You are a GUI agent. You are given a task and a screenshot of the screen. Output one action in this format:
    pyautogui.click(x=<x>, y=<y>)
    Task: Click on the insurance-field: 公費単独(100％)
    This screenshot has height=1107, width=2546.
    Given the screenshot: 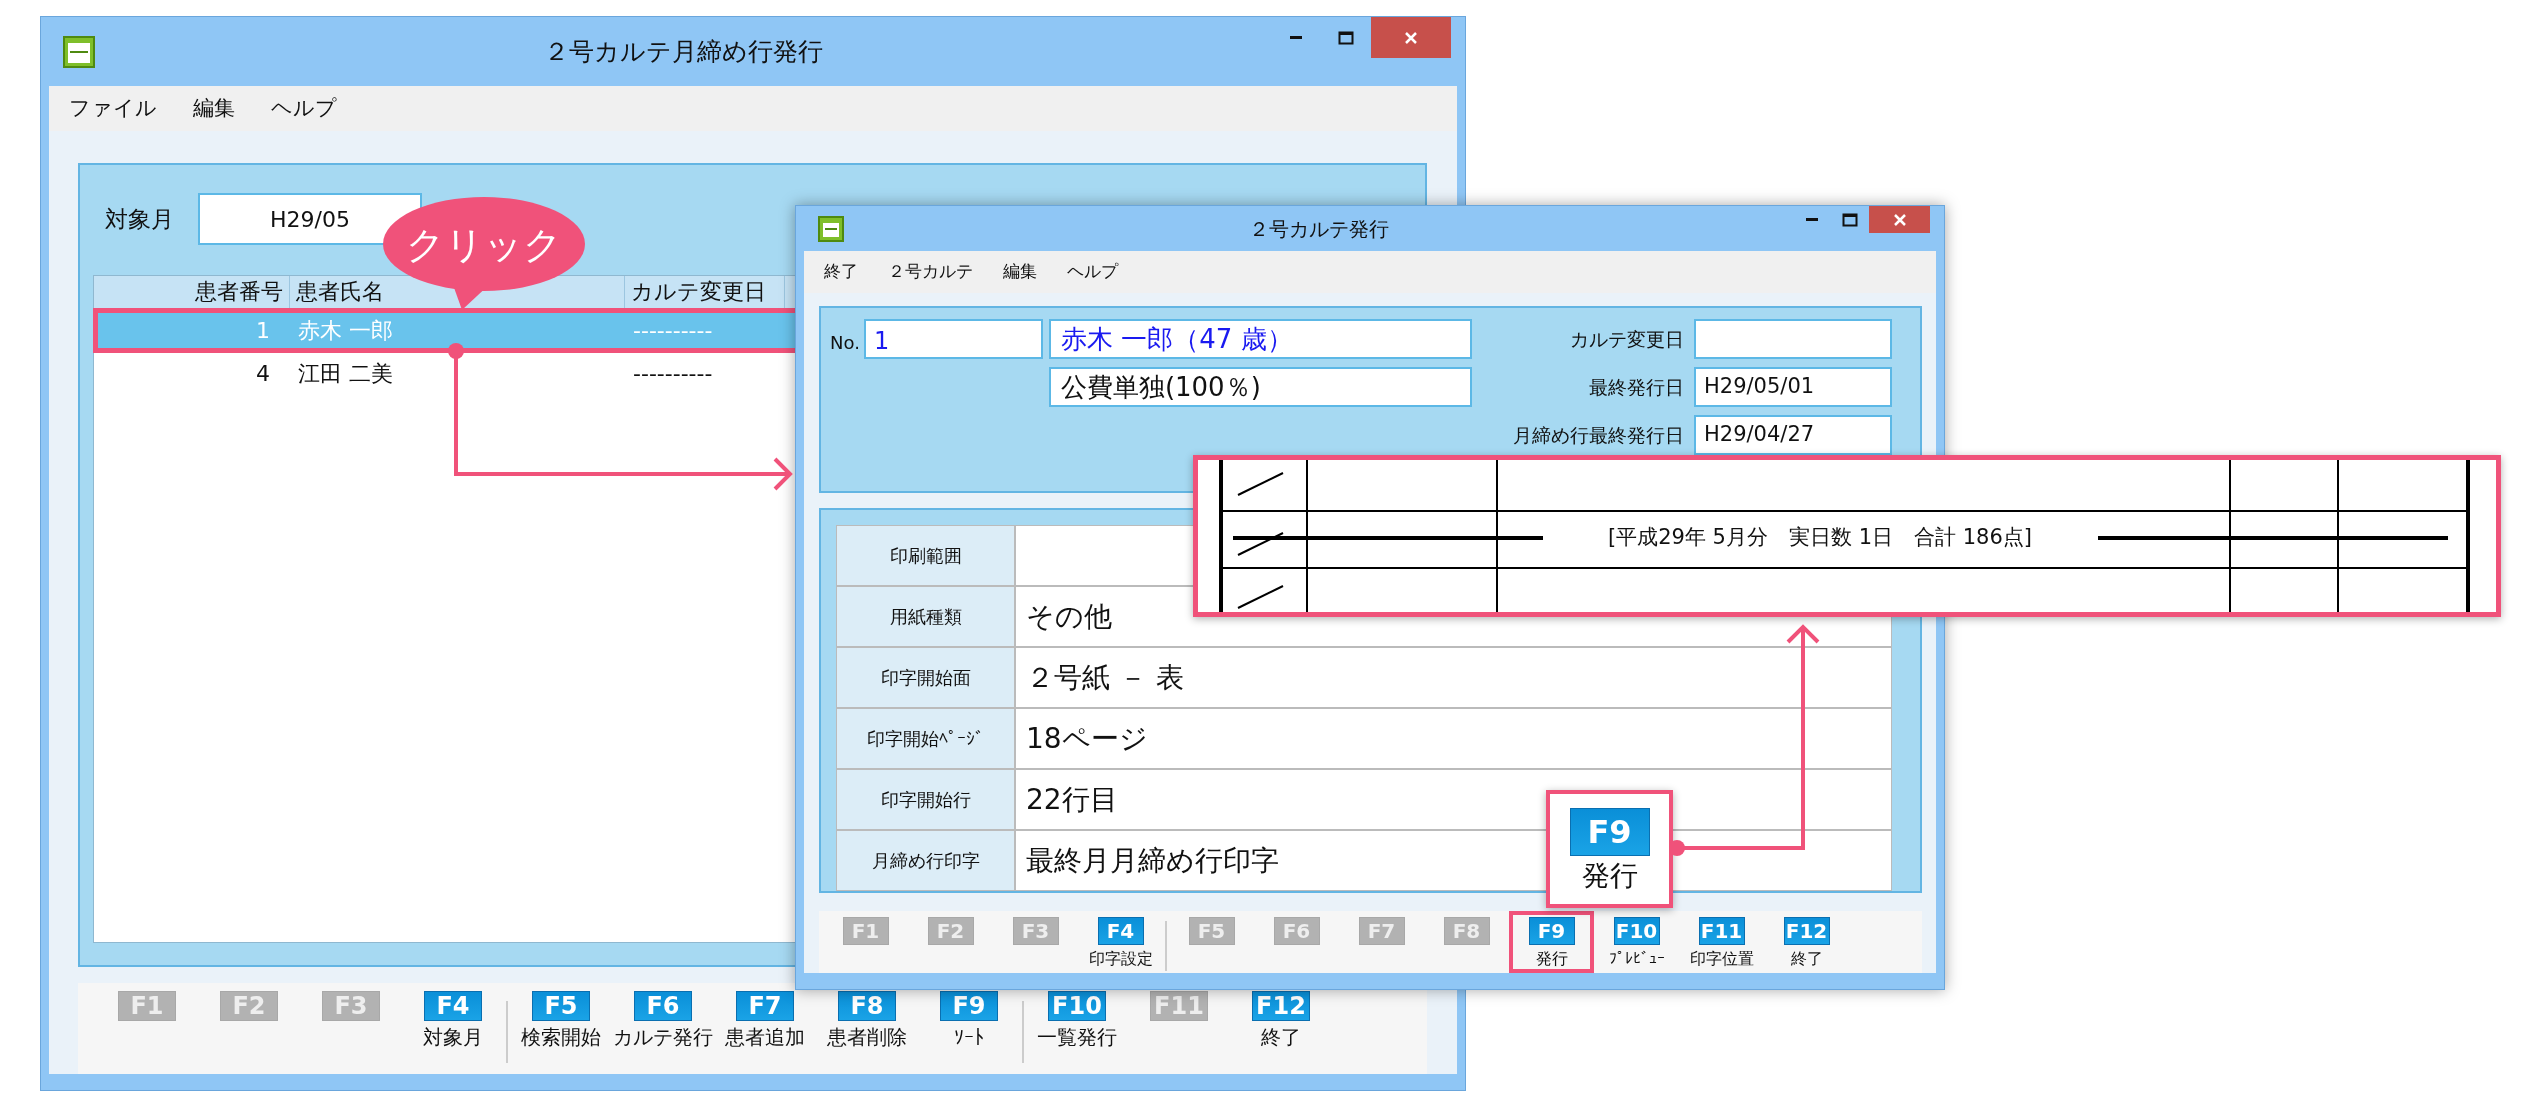 What is the action you would take?
    pyautogui.click(x=1260, y=387)
    